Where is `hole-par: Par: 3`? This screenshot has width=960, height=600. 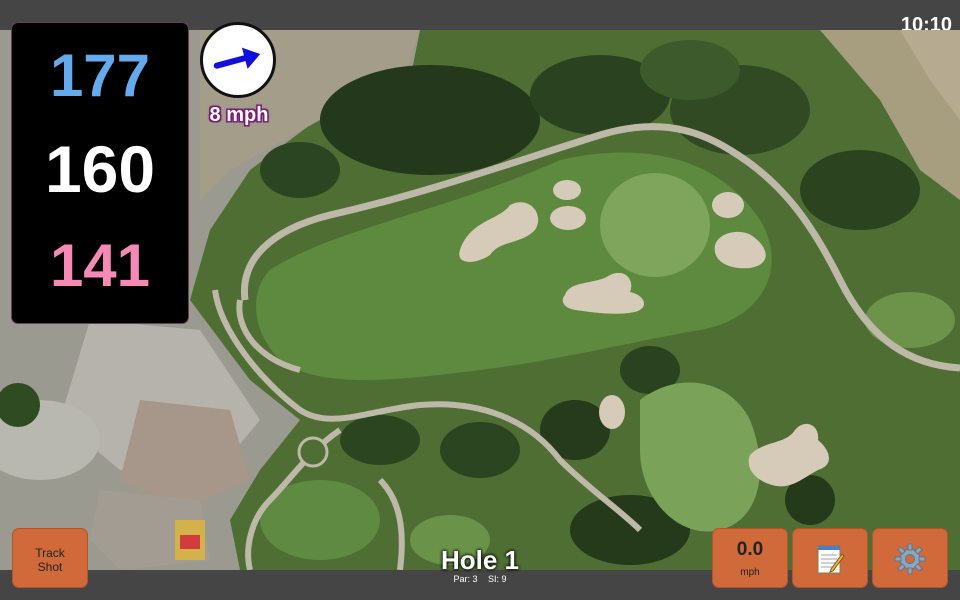 hole-par: Par: 3 is located at coordinates (465, 579).